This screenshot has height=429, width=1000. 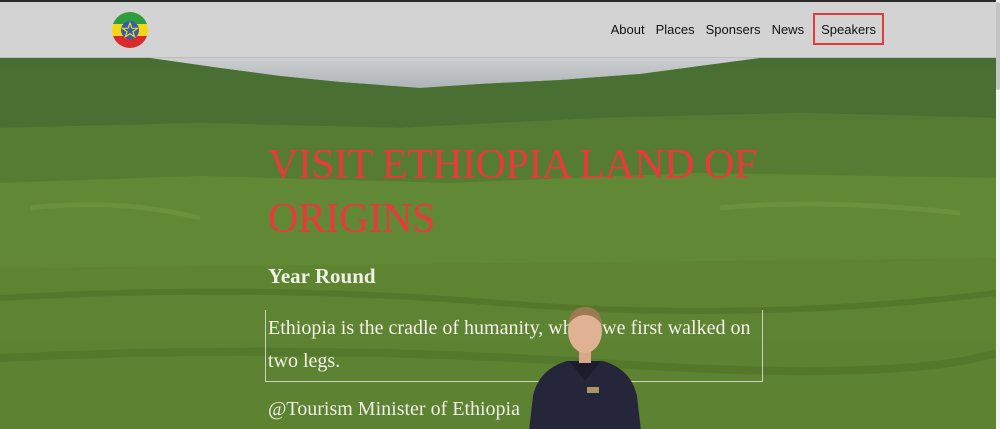 I want to click on nav-link-sponsers: Sponsers, so click(x=733, y=29).